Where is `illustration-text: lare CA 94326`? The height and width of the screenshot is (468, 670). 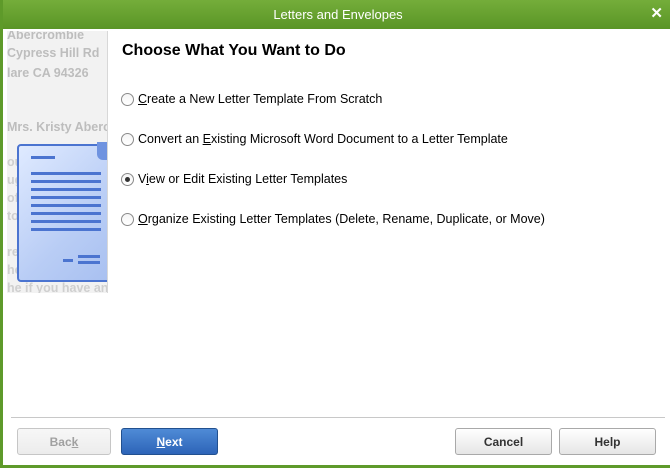 illustration-text: lare CA 94326 is located at coordinates (48, 73).